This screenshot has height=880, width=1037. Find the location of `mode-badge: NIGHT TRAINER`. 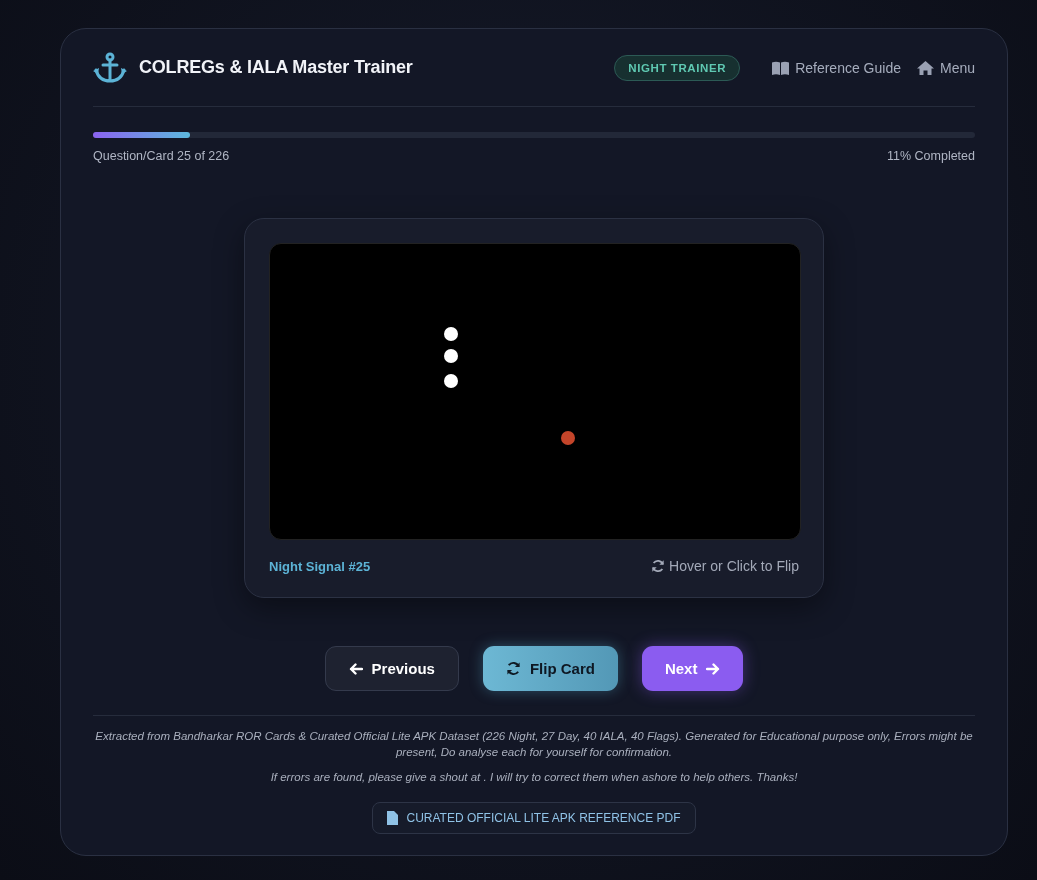

mode-badge: NIGHT TRAINER is located at coordinates (677, 67).